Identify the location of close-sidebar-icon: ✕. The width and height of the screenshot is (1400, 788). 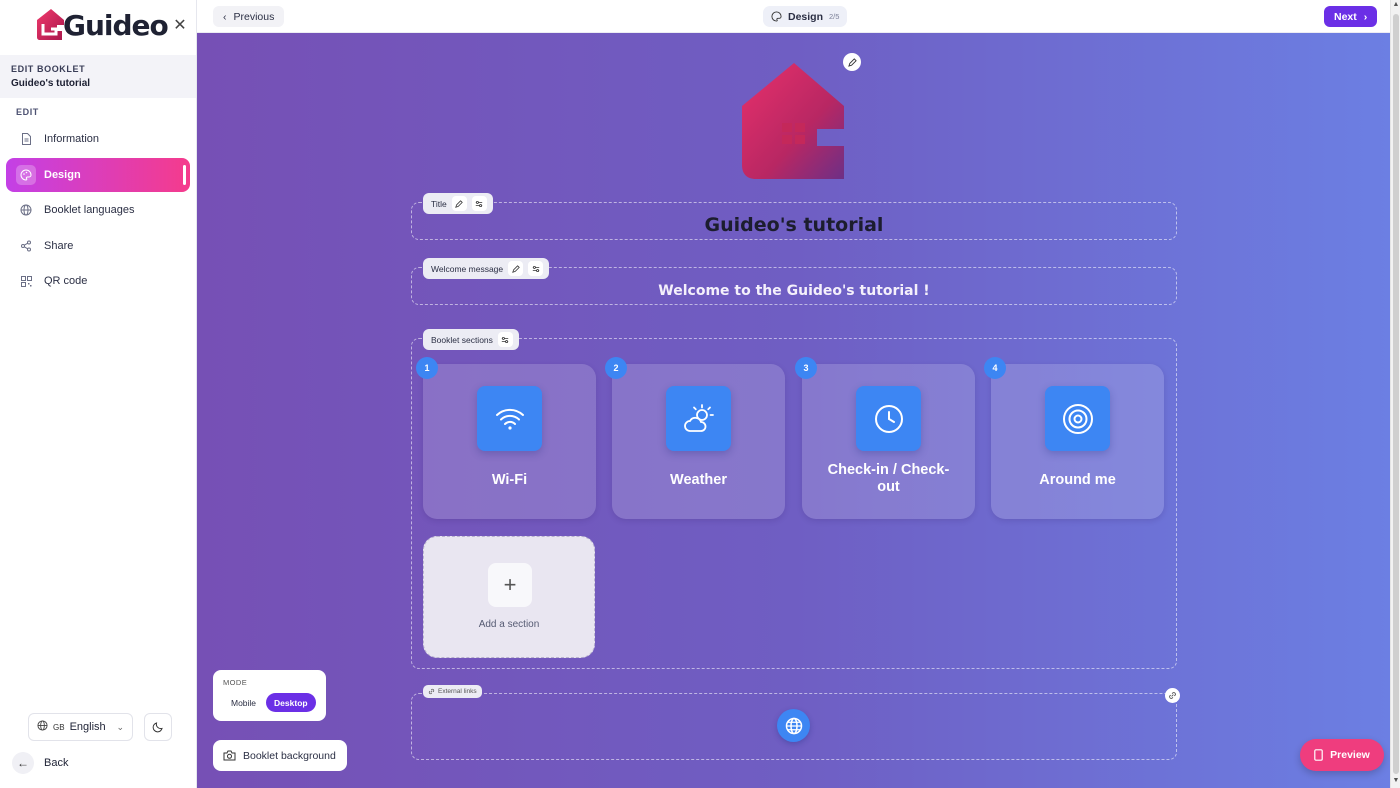
(180, 26).